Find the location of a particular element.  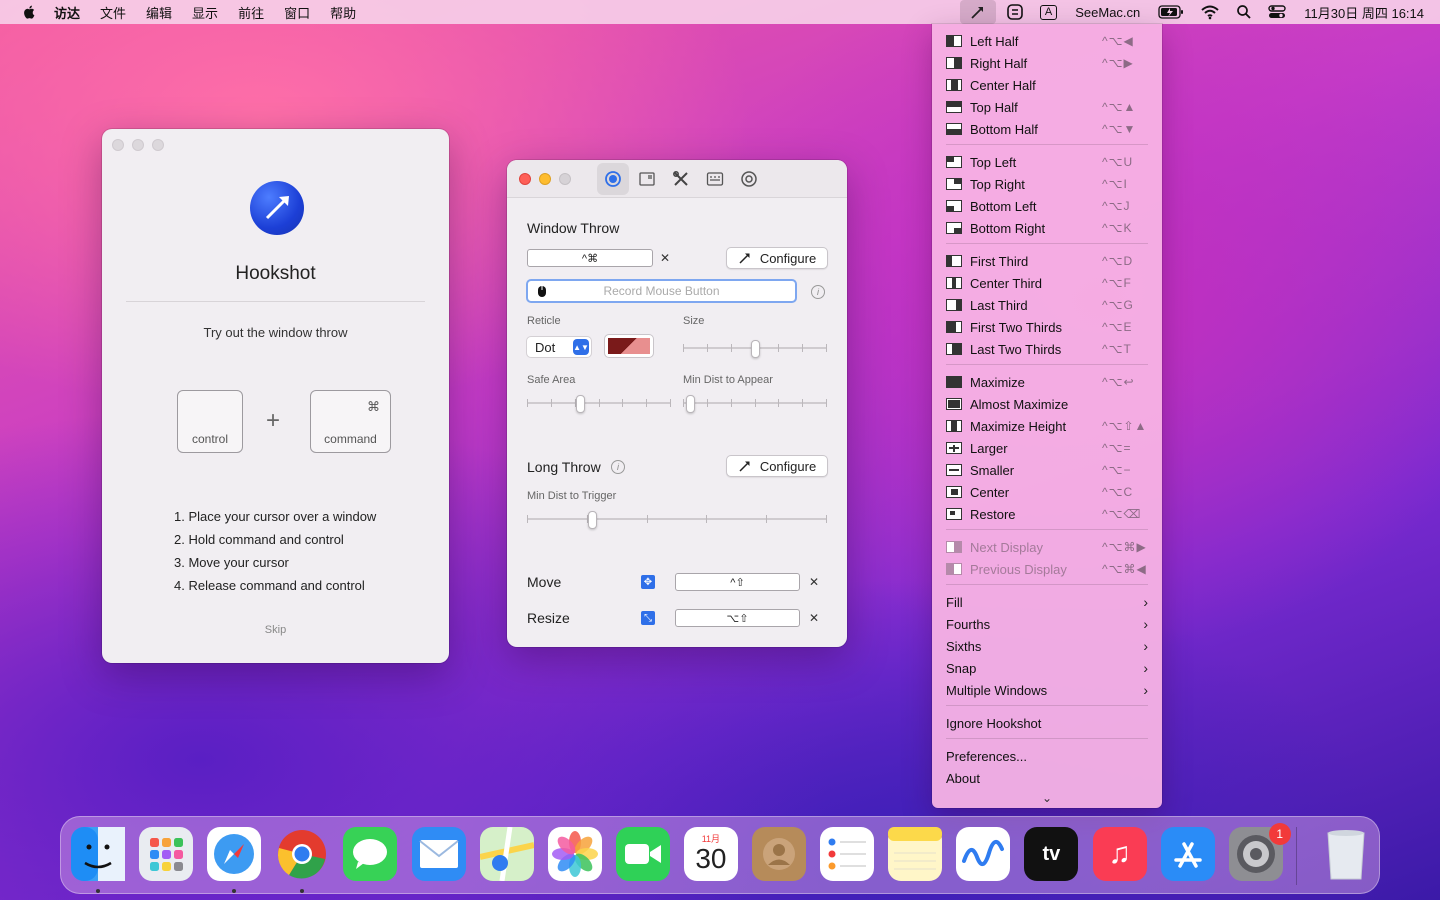

control-center-icon is located at coordinates (1277, 12).